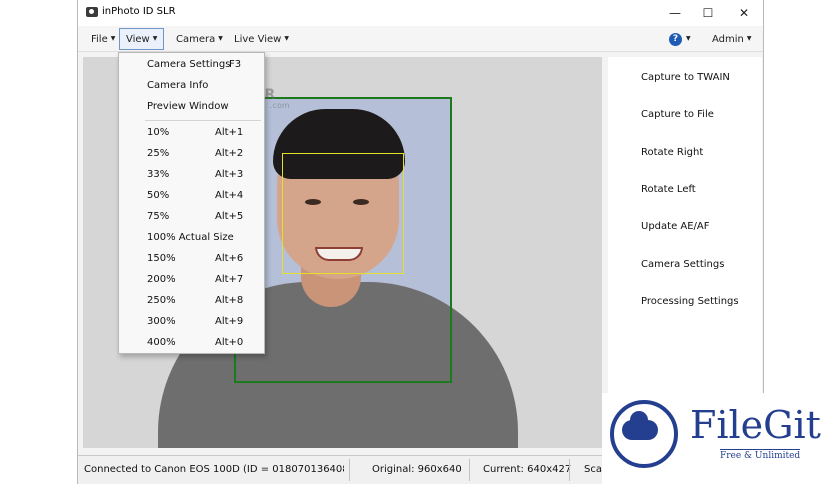 Image resolution: width=836 pixels, height=484 pixels. What do you see at coordinates (229, 195) in the screenshot?
I see `menu-item-shortcut: Alt+4` at bounding box center [229, 195].